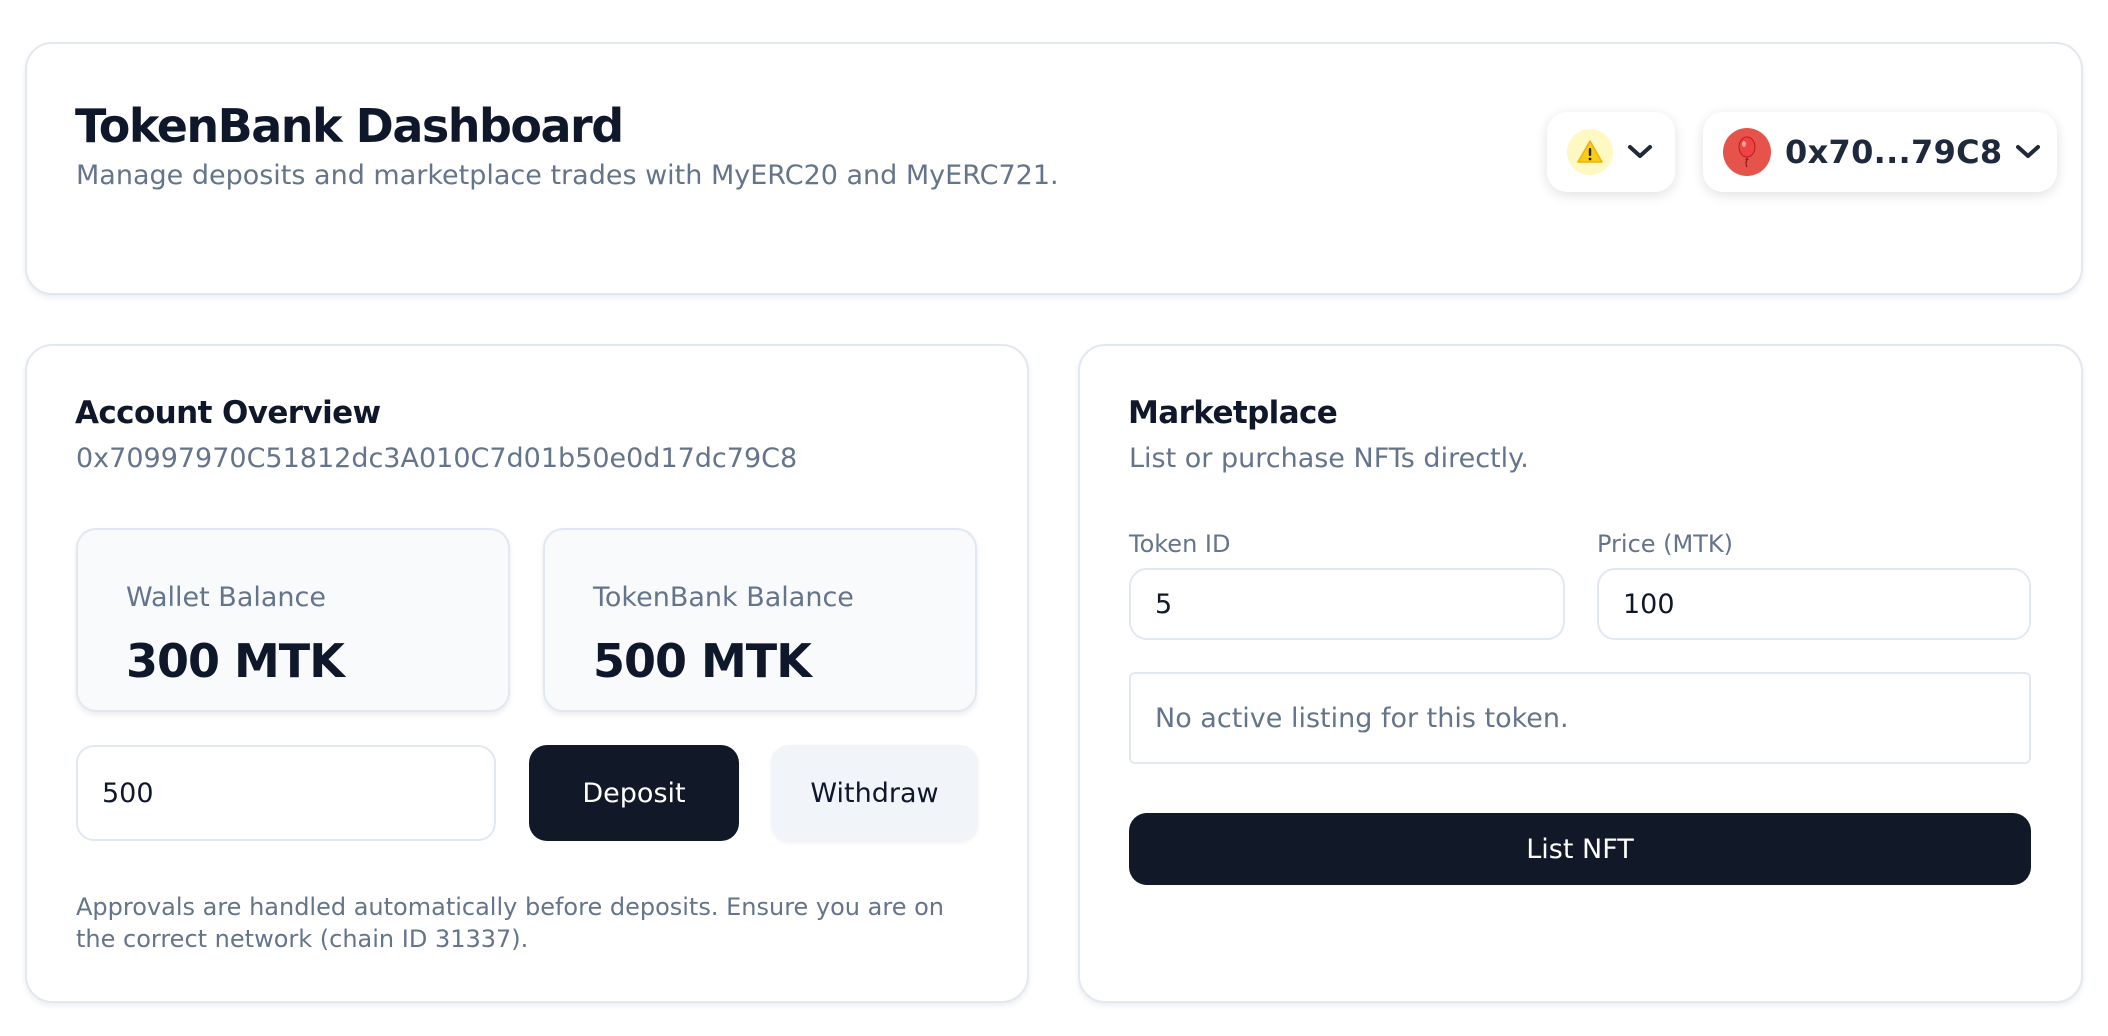 This screenshot has width=2108, height=1036. Describe the element at coordinates (1233, 413) in the screenshot. I see `marketplace-title: Marketplace` at that location.